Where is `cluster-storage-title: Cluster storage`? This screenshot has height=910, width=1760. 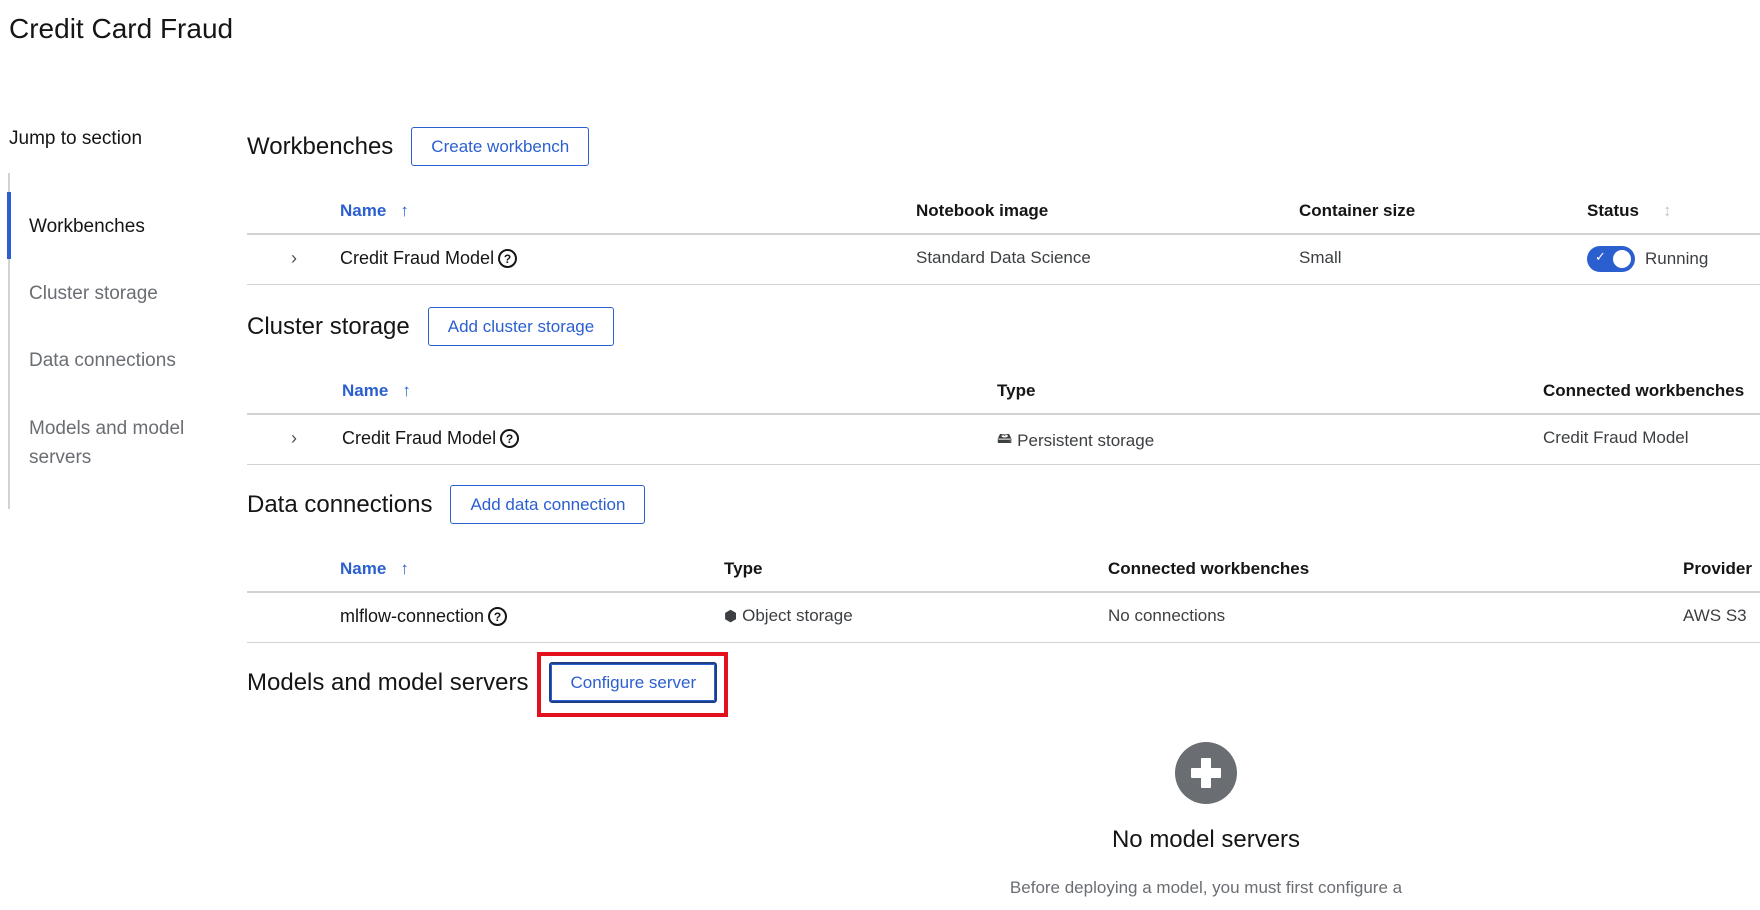
cluster-storage-title: Cluster storage is located at coordinates (328, 326).